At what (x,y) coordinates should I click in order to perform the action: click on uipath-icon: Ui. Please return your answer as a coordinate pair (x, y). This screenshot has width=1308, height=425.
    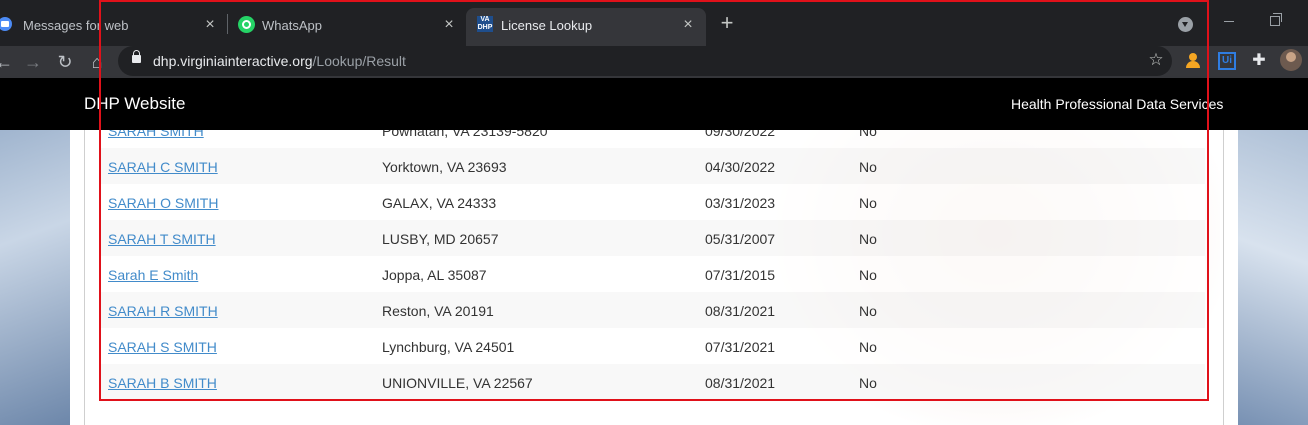
    Looking at the image, I should click on (1227, 61).